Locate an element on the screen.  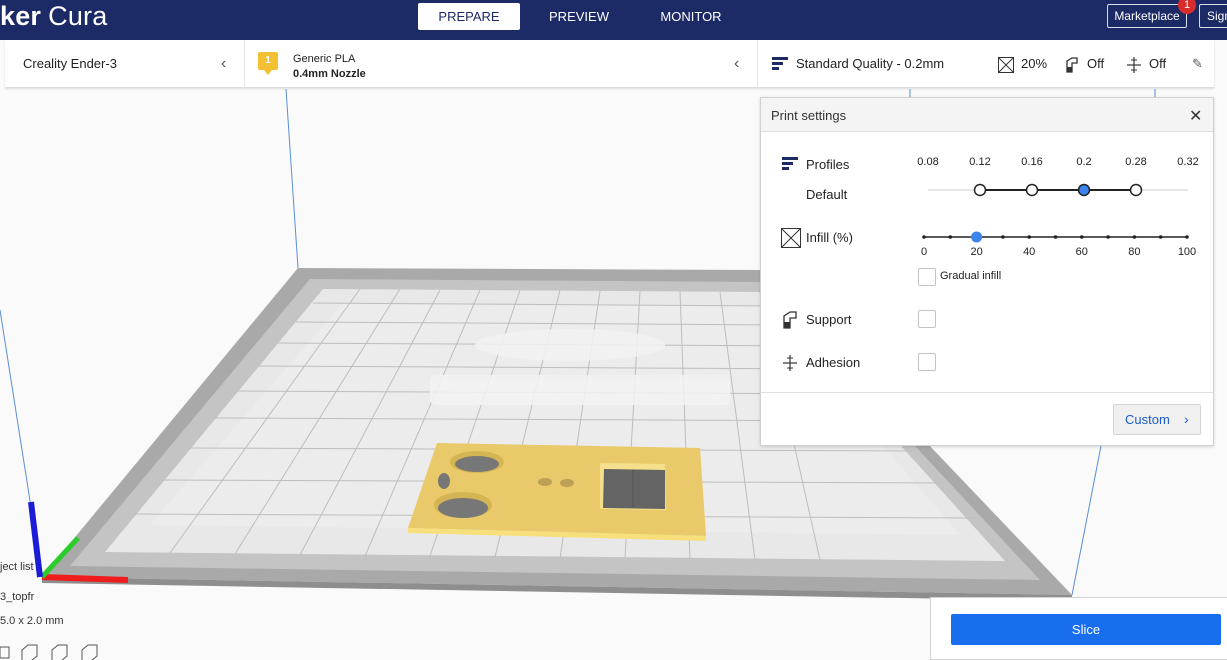
custom-settings-button: Custom › is located at coordinates (1157, 419).